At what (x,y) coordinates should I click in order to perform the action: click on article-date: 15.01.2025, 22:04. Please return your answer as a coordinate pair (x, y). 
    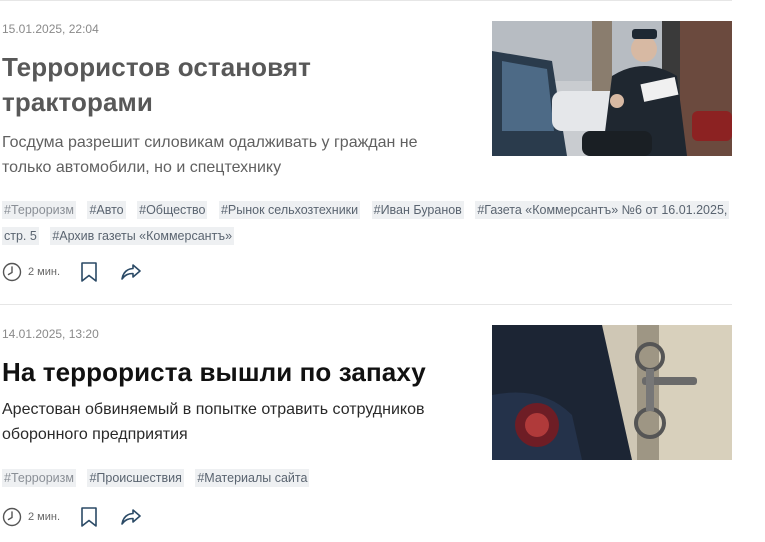
    Looking at the image, I should click on (50, 29).